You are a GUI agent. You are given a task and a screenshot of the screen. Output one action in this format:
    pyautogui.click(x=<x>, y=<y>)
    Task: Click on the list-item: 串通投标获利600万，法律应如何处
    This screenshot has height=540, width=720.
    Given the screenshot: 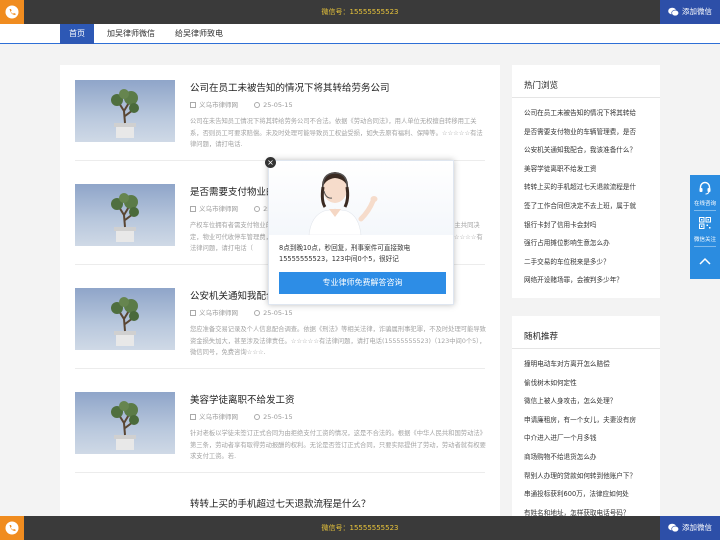 What is the action you would take?
    pyautogui.click(x=586, y=494)
    